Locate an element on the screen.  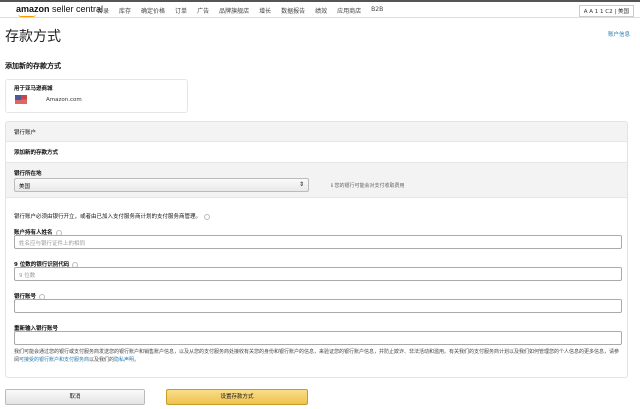
bank-location-row: 银行所在地 美国 ⇕ ℹ 您的银行可能会对支付收取费用 is located at coordinates (316, 180).